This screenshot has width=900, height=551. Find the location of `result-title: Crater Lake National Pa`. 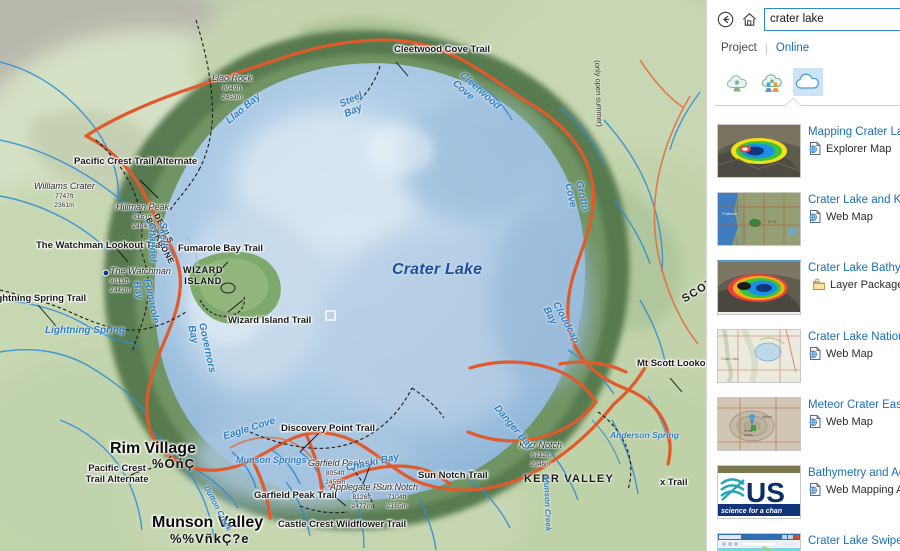

result-title: Crater Lake National Pa is located at coordinates (854, 337).